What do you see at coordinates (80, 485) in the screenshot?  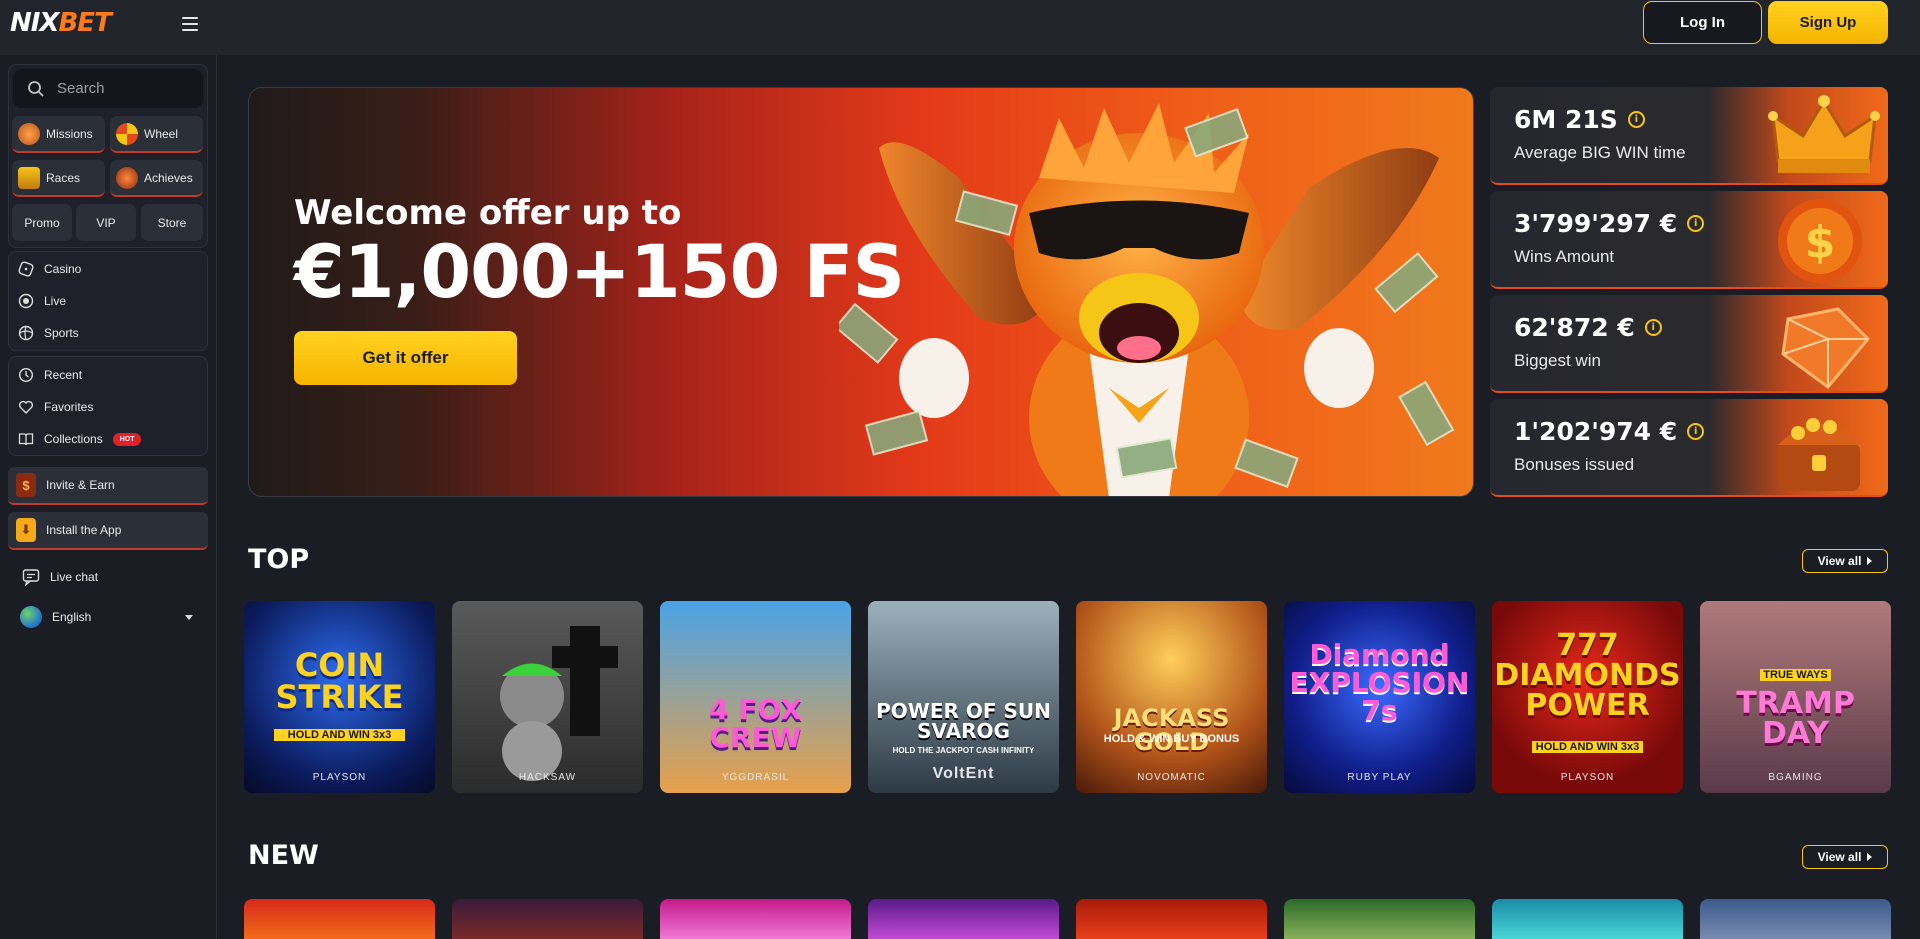 I see `invite-label: Invite & Earn` at bounding box center [80, 485].